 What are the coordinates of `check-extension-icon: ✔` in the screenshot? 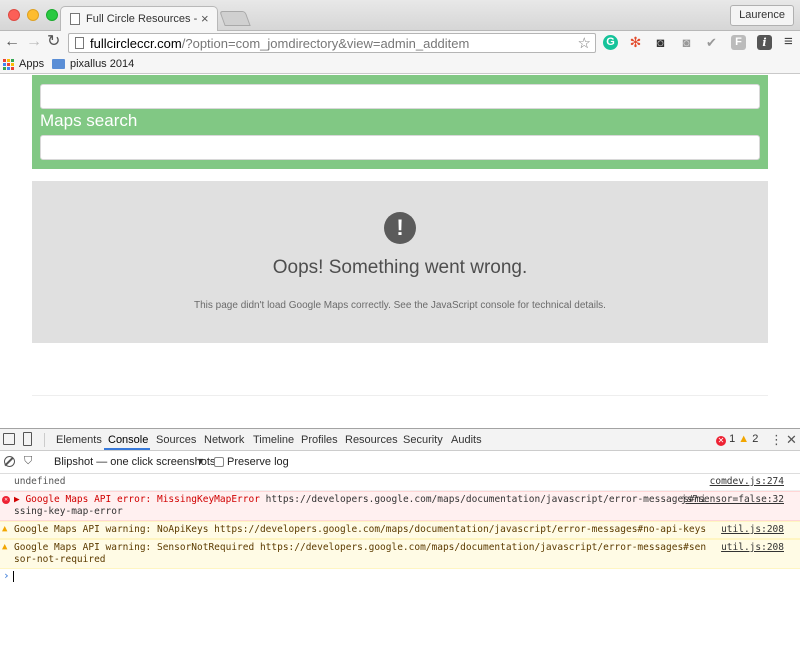 It's located at (711, 42).